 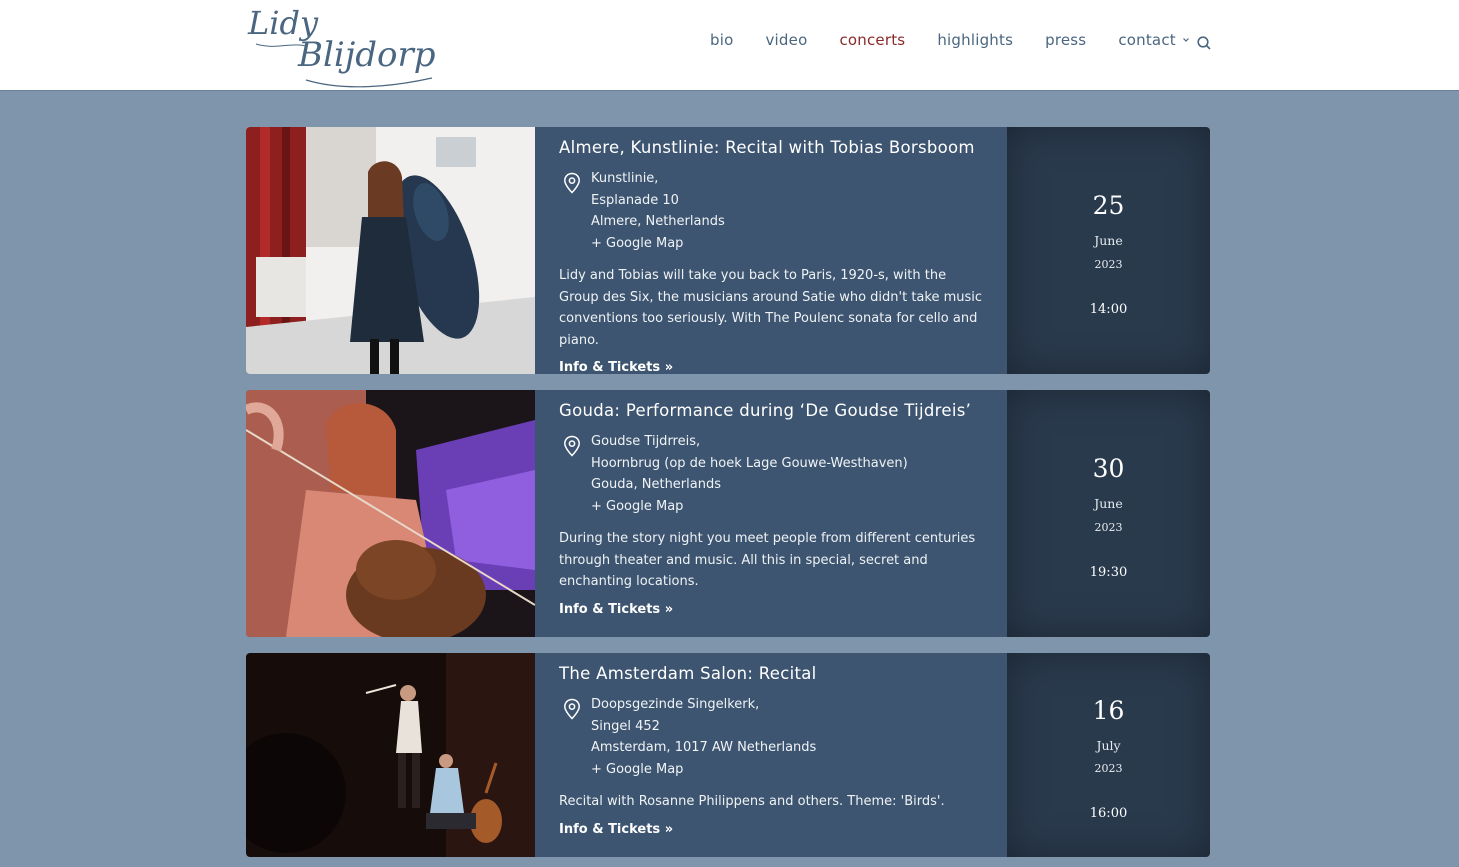 I want to click on event-photo-stage-duo, so click(x=390, y=755).